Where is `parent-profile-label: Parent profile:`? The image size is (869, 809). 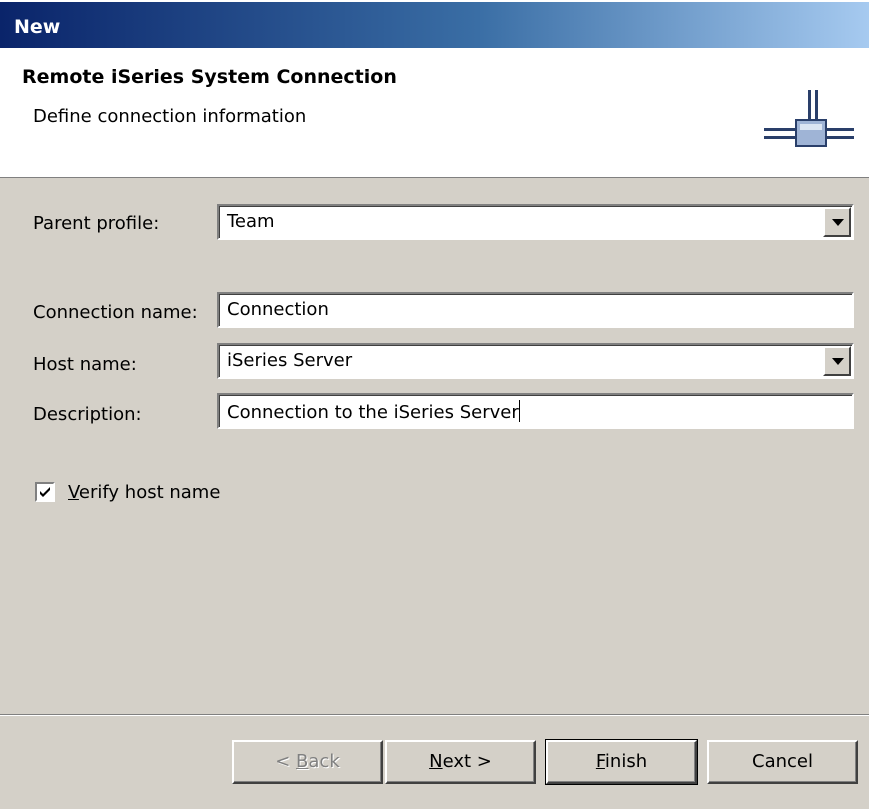 parent-profile-label: Parent profile: is located at coordinates (96, 223).